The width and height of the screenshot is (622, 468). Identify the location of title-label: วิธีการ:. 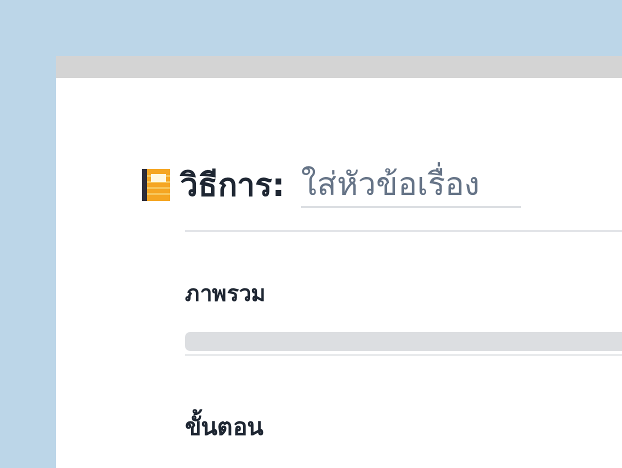
(232, 185).